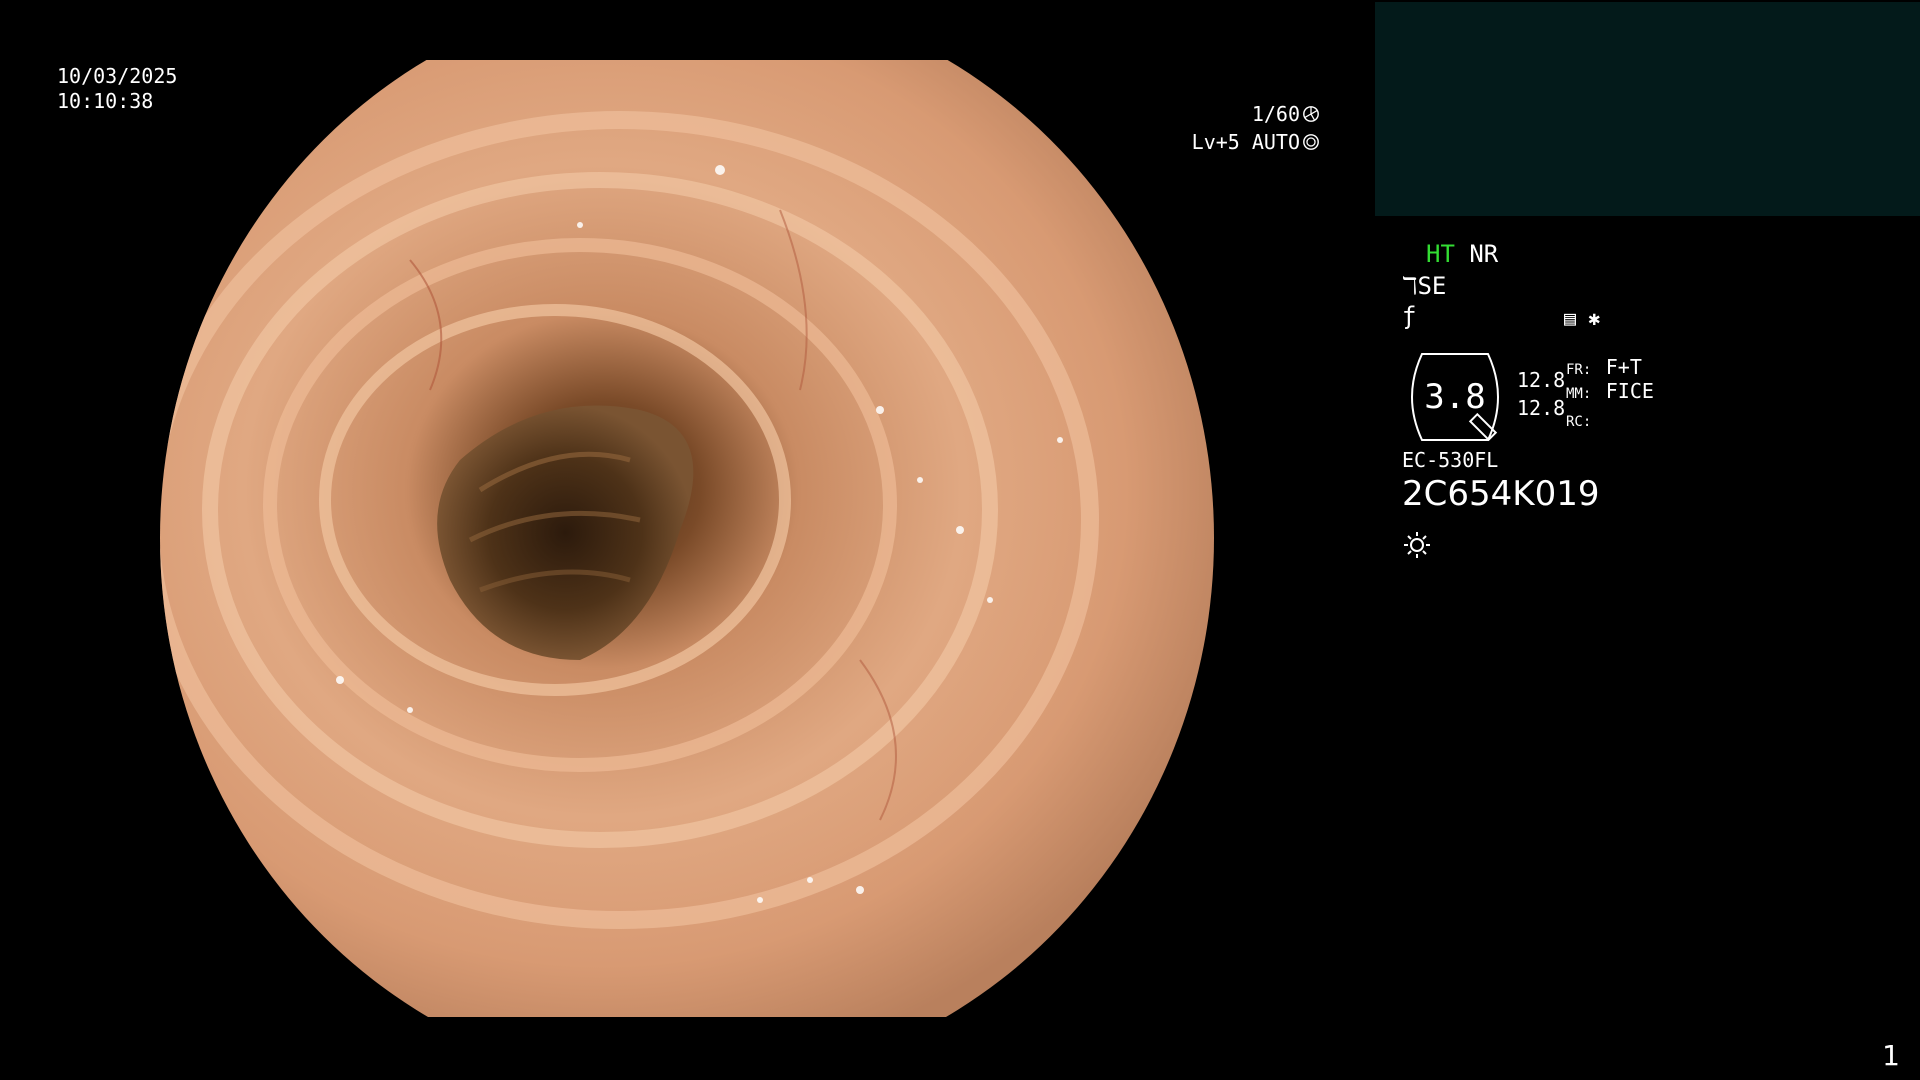 Image resolution: width=1920 pixels, height=1080 pixels. I want to click on val-a: 12.8, so click(1541, 380).